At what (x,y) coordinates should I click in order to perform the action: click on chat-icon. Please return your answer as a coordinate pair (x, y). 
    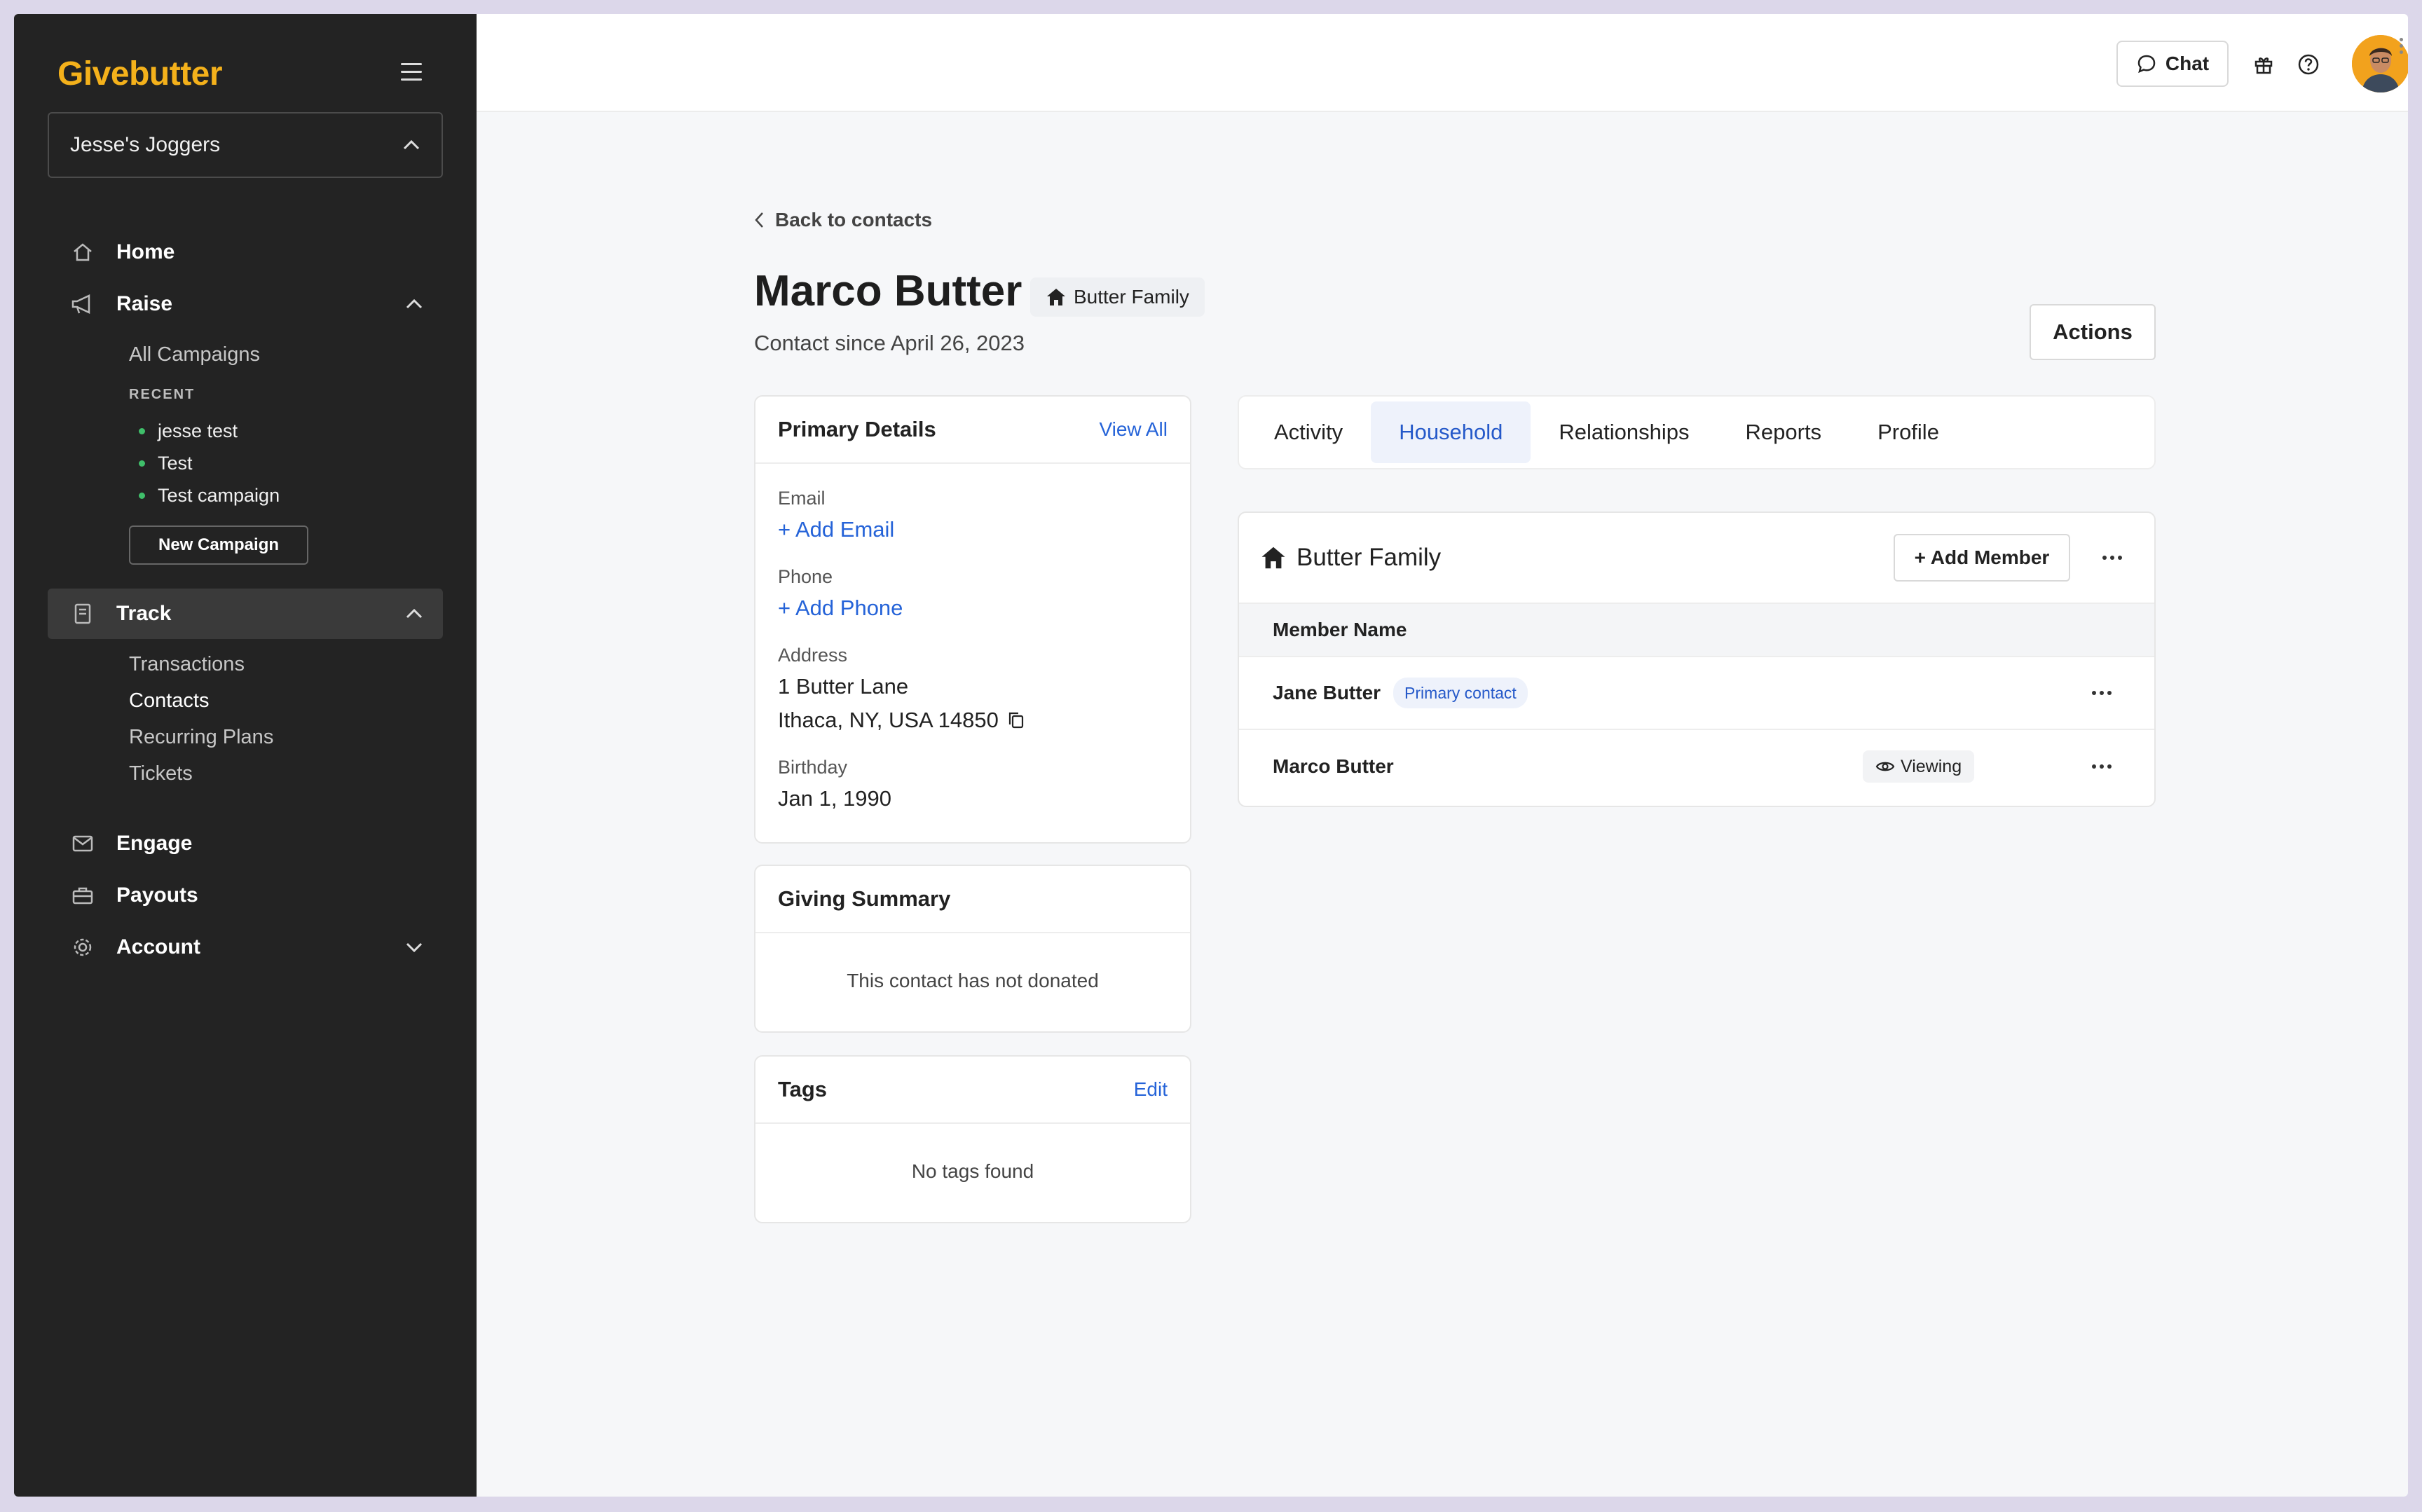
    Looking at the image, I should click on (2146, 64).